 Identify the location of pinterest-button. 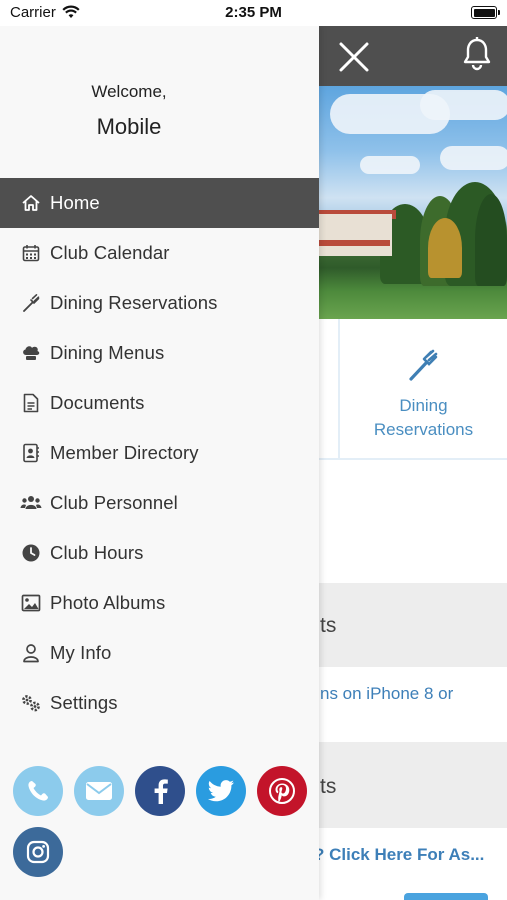
(282, 791).